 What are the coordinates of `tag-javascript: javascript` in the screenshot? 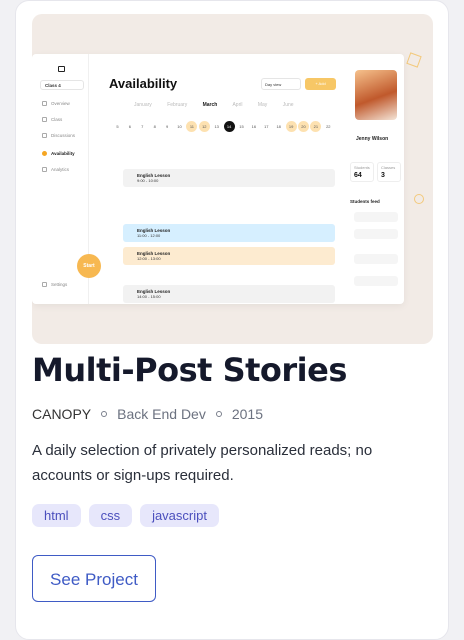 It's located at (179, 516).